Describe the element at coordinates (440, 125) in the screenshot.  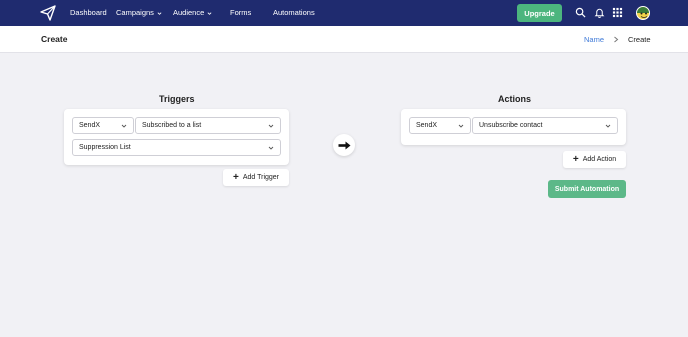
I see `action-source-select: SendX` at that location.